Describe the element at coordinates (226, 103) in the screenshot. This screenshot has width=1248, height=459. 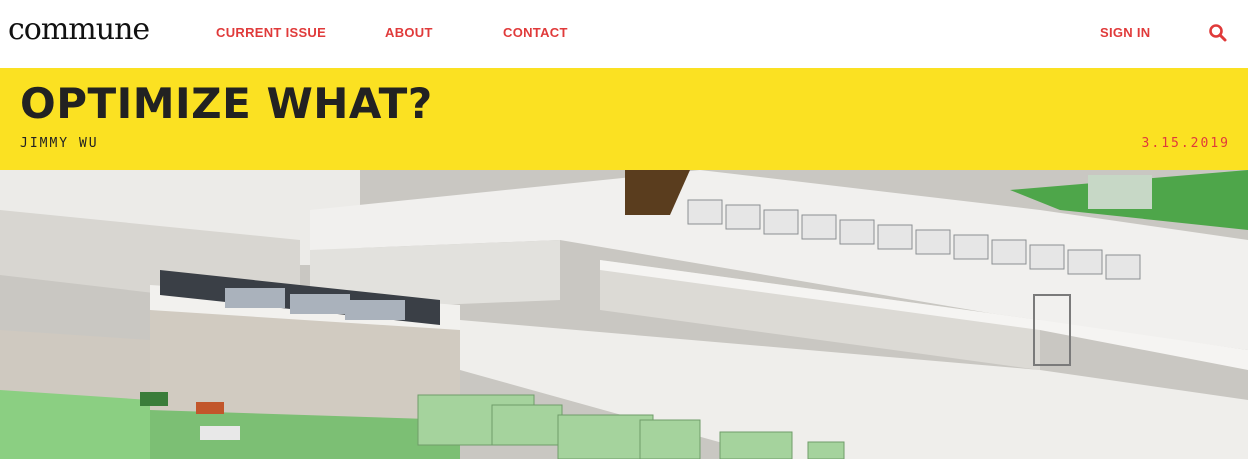
I see `article-title: OPTIMIZE WHAT?` at that location.